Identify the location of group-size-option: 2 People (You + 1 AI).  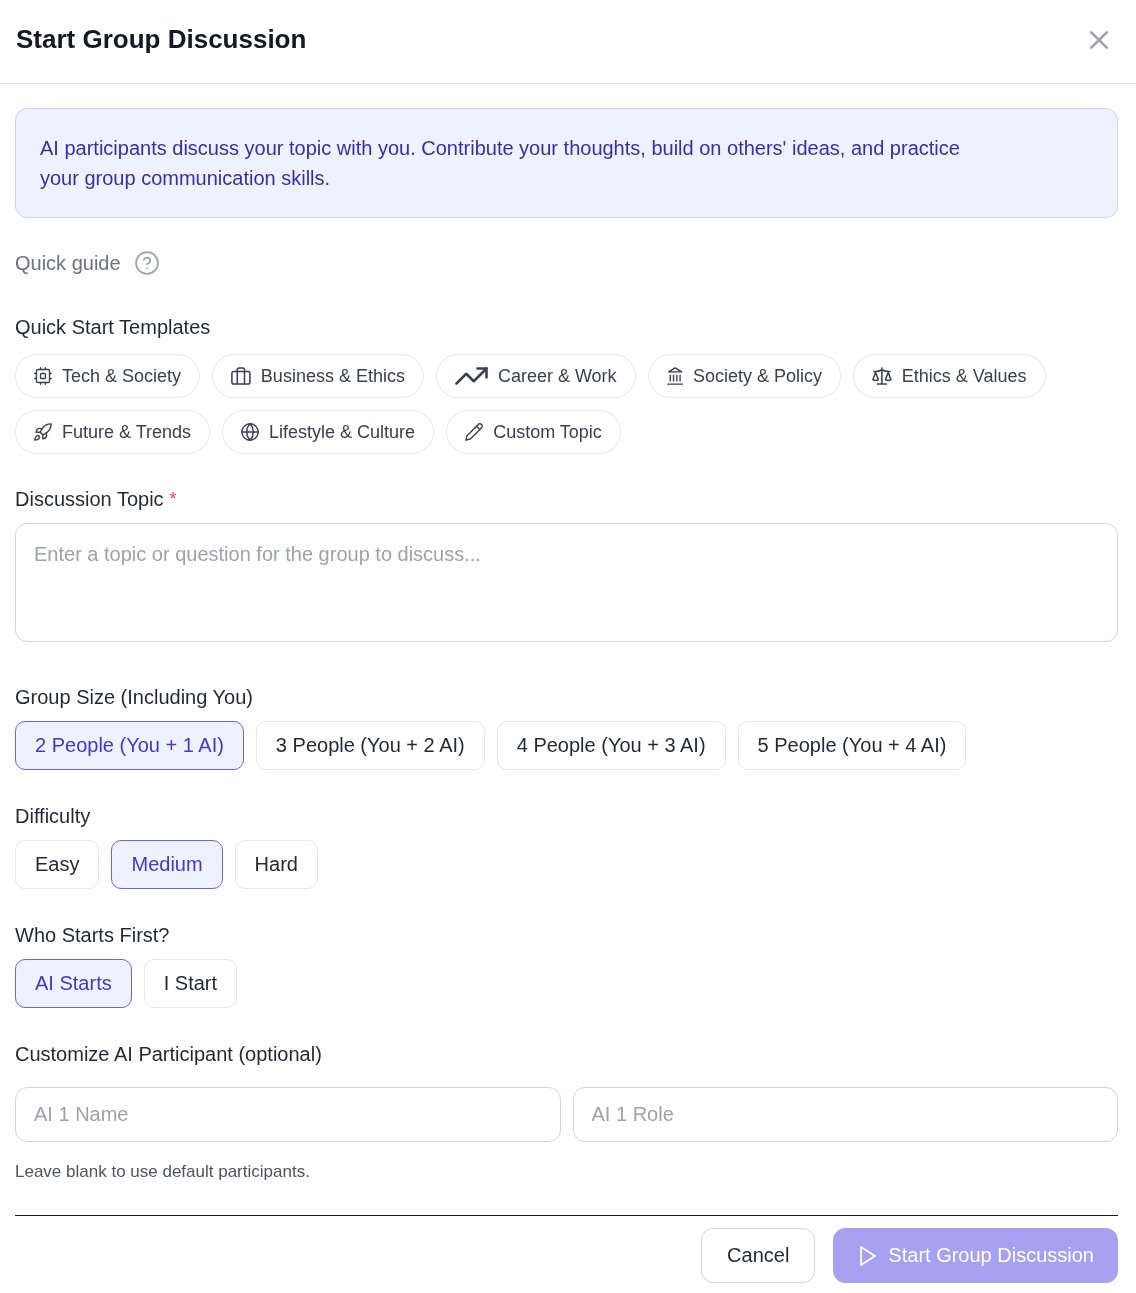
(129, 745).